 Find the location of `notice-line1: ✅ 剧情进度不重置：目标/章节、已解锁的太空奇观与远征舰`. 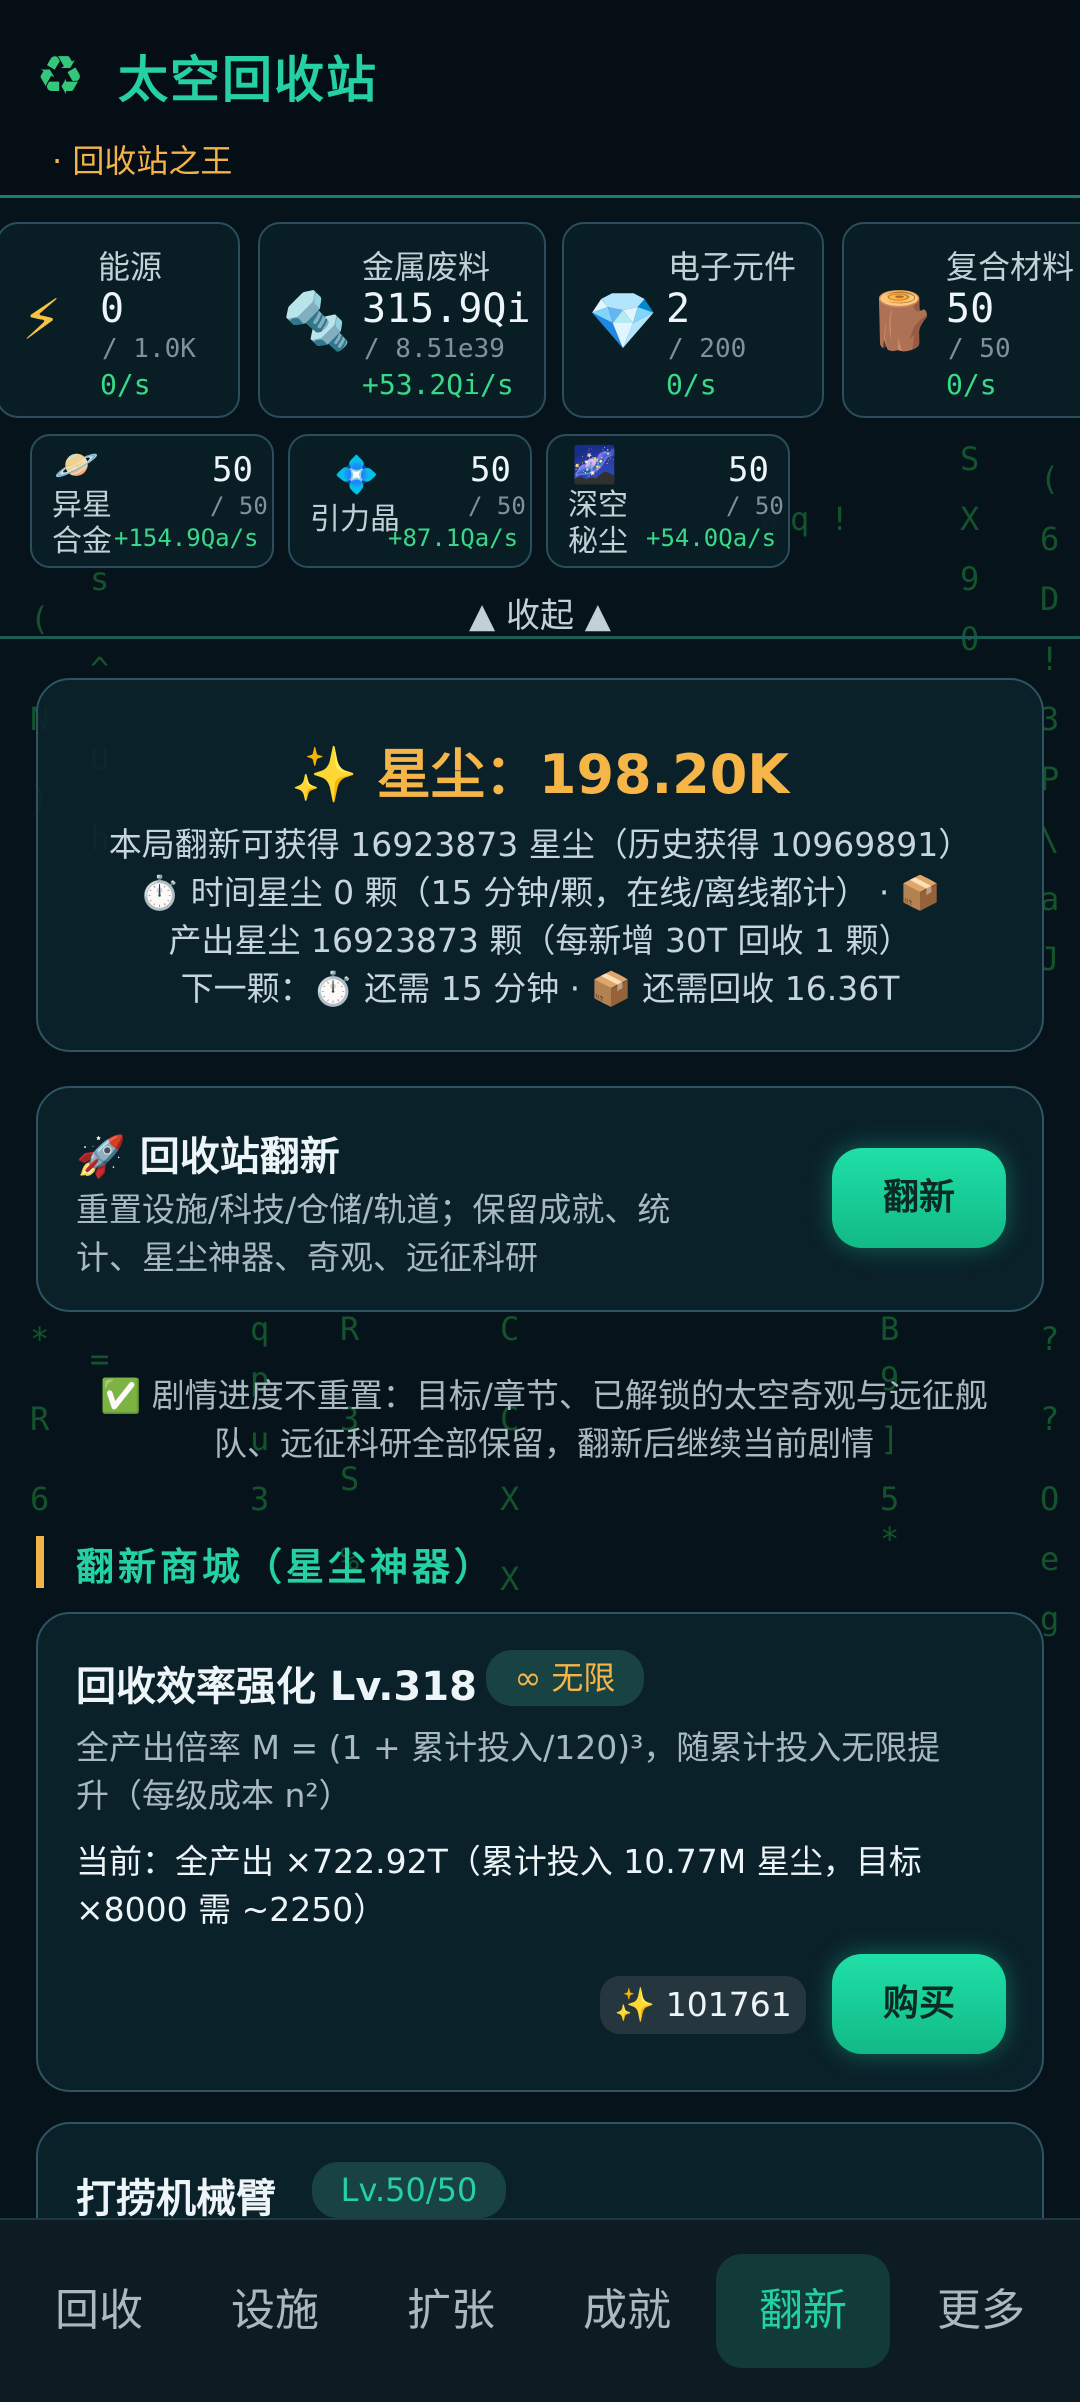

notice-line1: ✅ 剧情进度不重置：目标/章节、已解锁的太空奇观与远征舰 is located at coordinates (544, 1395).